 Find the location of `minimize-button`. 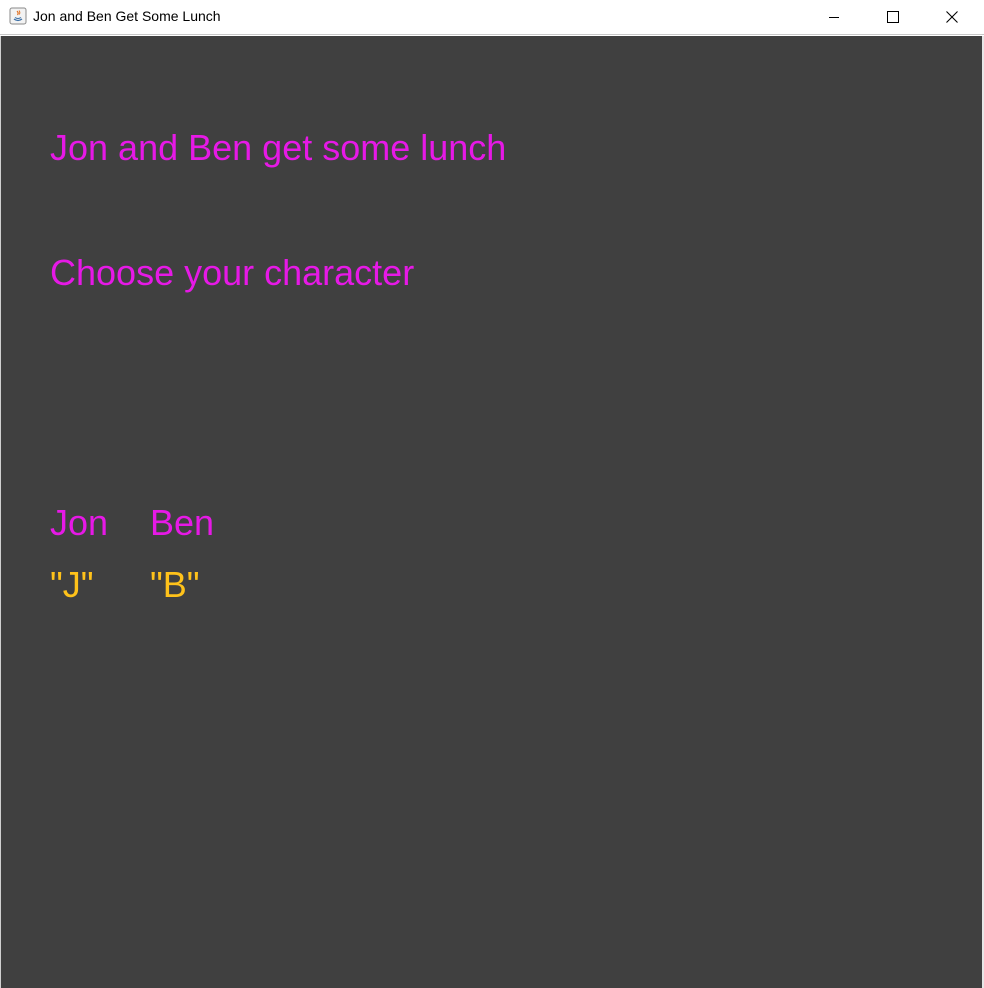

minimize-button is located at coordinates (834, 17).